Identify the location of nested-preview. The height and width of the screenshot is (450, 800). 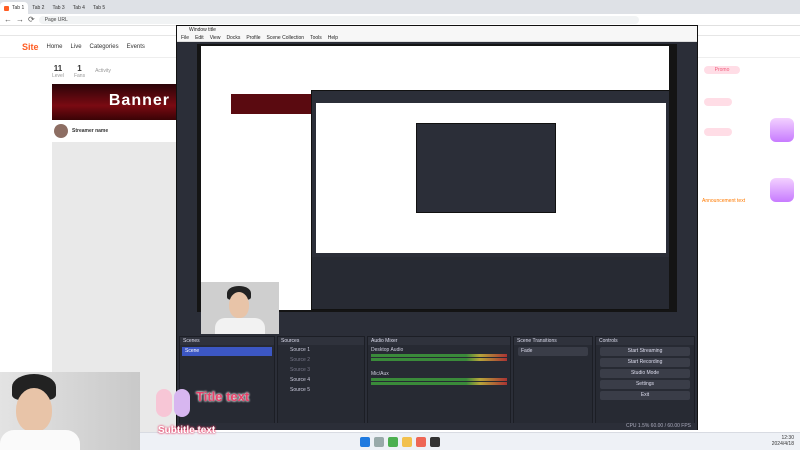
(491, 178).